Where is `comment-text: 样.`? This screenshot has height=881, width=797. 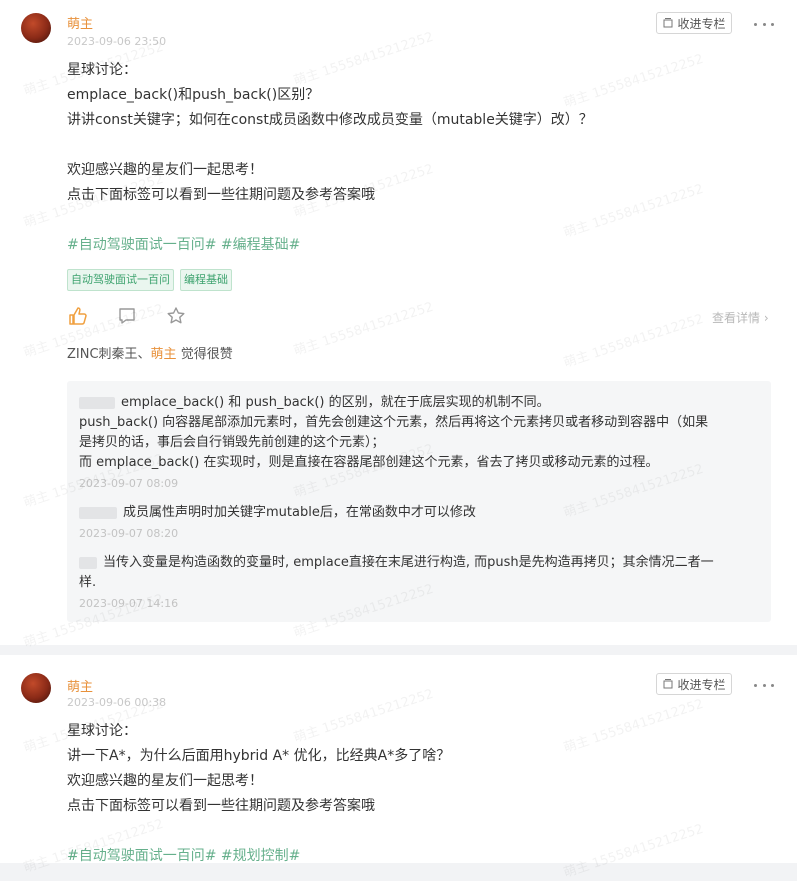 comment-text: 样. is located at coordinates (88, 582).